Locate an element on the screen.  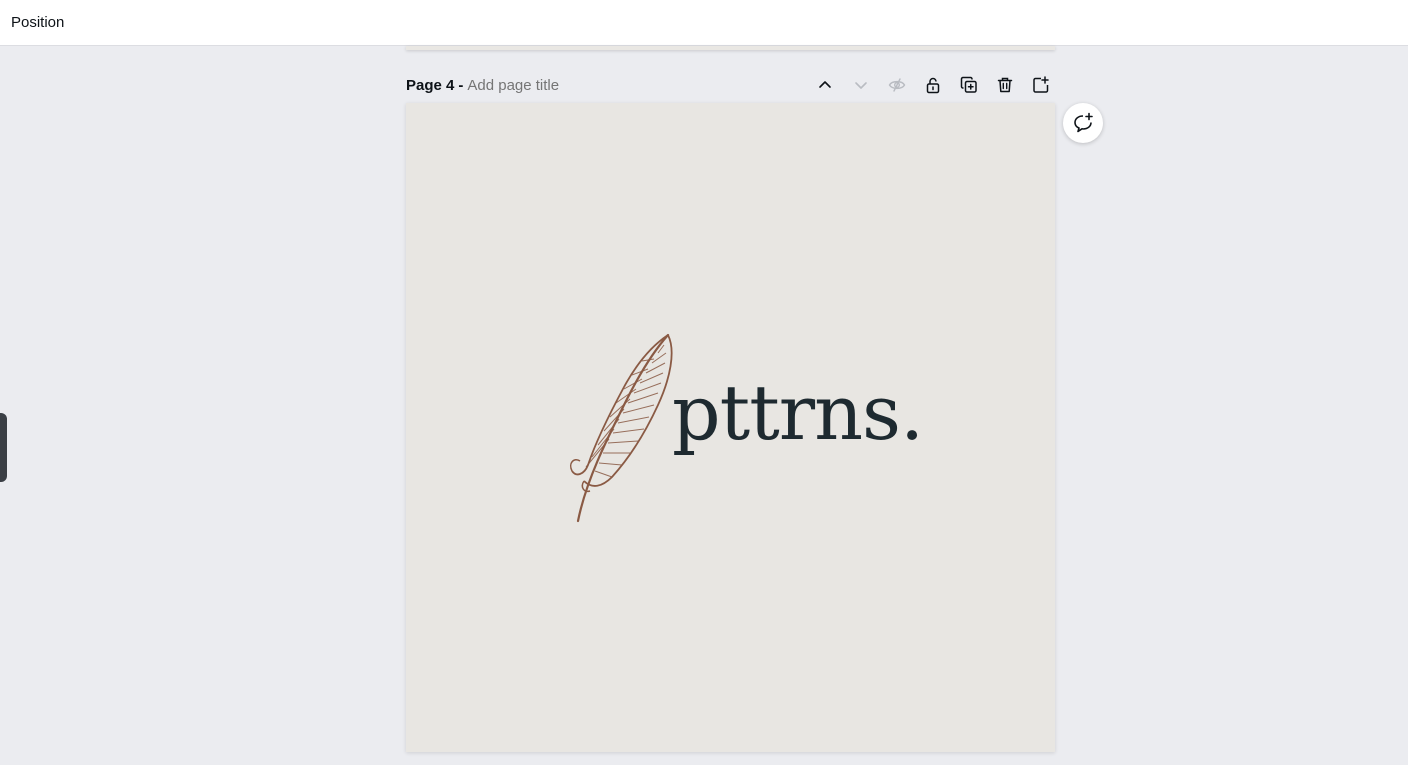
top-toolbar: Position is located at coordinates (704, 23).